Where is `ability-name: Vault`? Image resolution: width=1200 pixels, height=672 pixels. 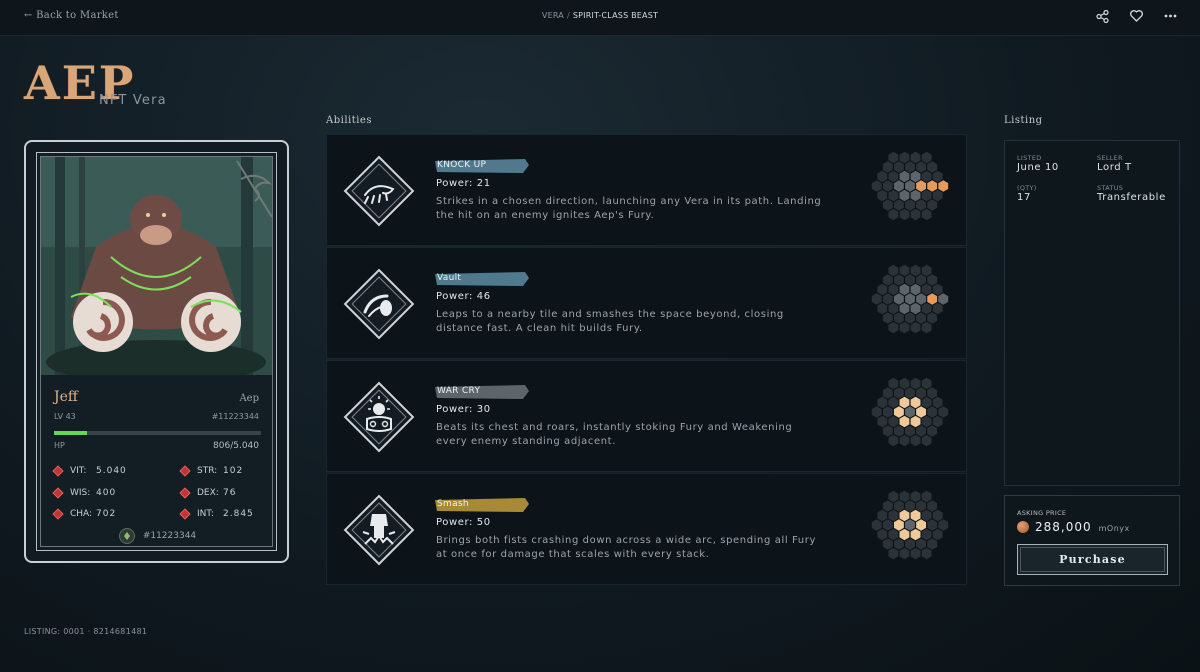
ability-name: Vault is located at coordinates (449, 278).